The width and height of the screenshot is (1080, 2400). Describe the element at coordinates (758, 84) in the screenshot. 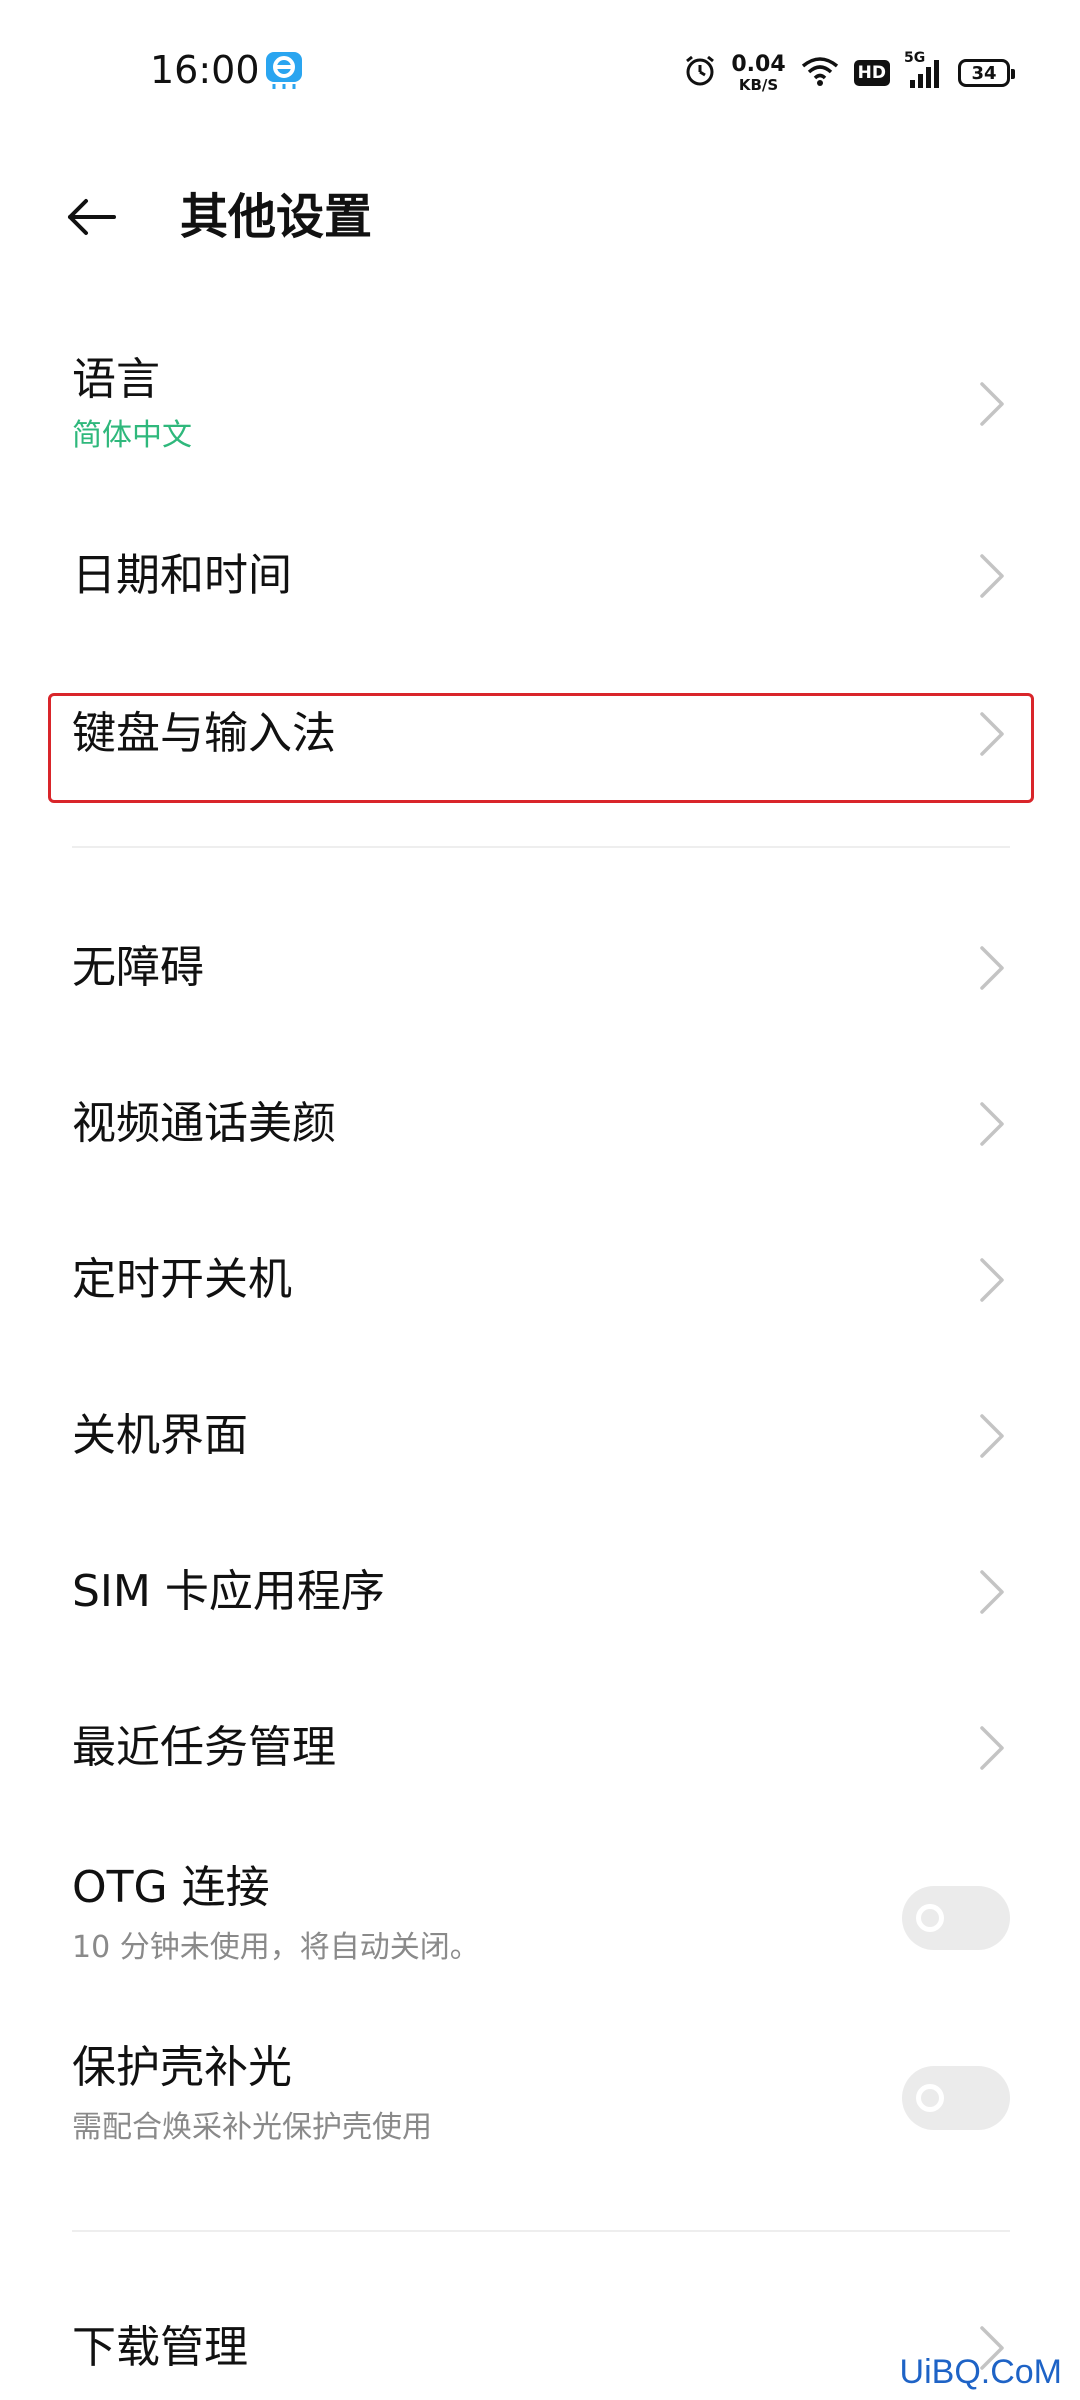

I see `net-speed-unit: KB/S` at that location.